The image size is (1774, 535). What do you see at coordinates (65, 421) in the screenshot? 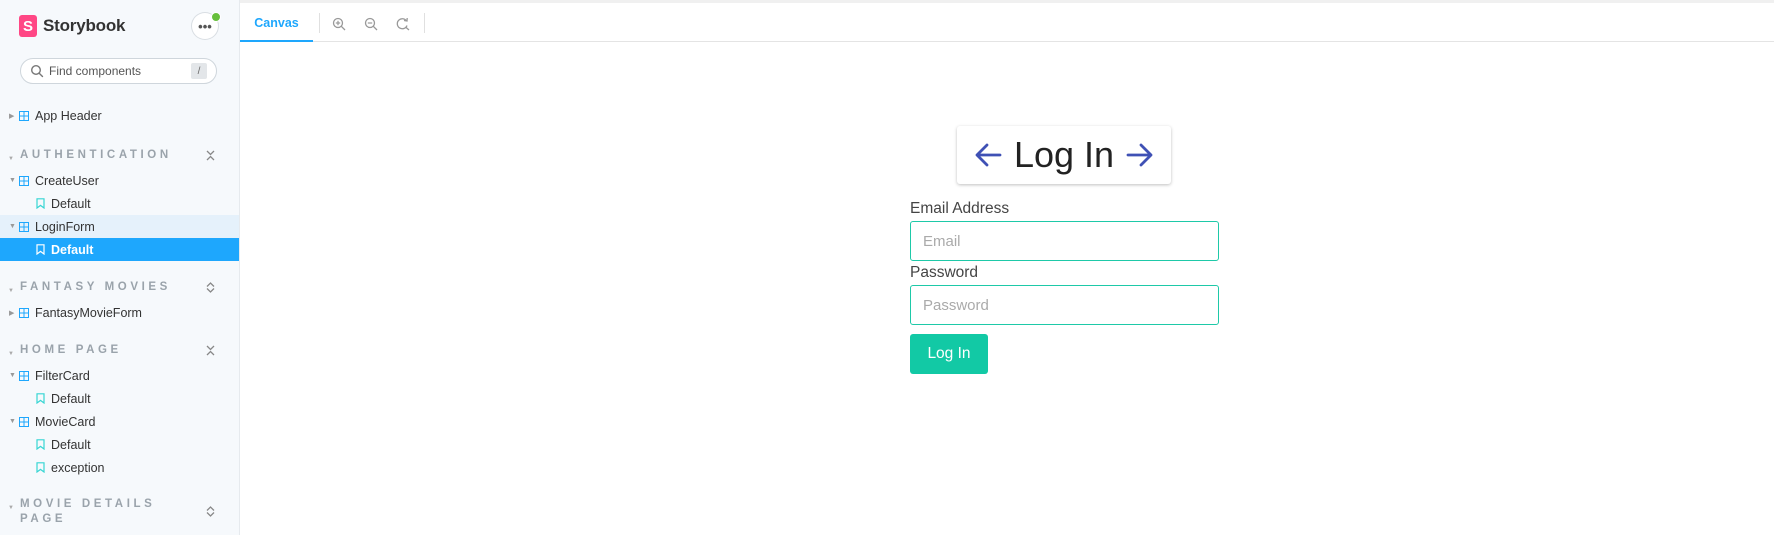
I see `tree-item-label: MovieCard` at bounding box center [65, 421].